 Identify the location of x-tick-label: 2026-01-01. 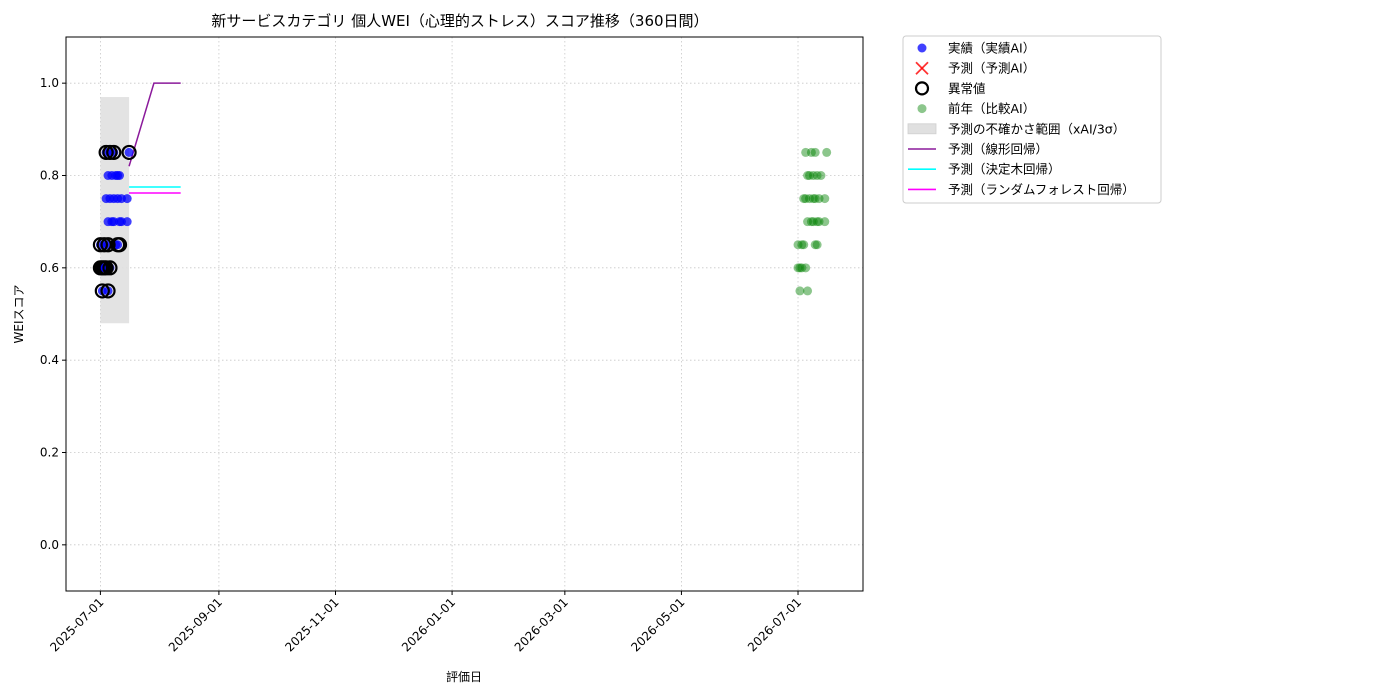
(428, 624).